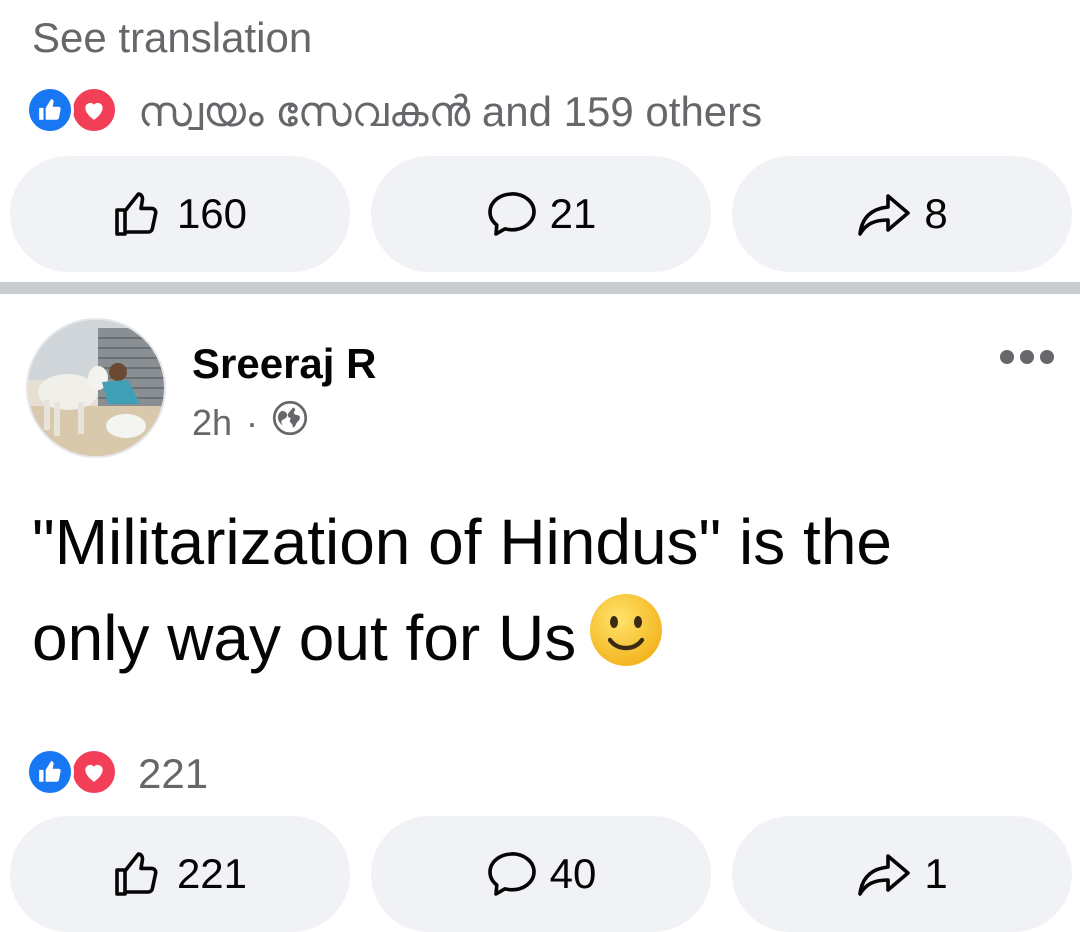 The image size is (1080, 932). I want to click on comment-count: 21, so click(573, 213).